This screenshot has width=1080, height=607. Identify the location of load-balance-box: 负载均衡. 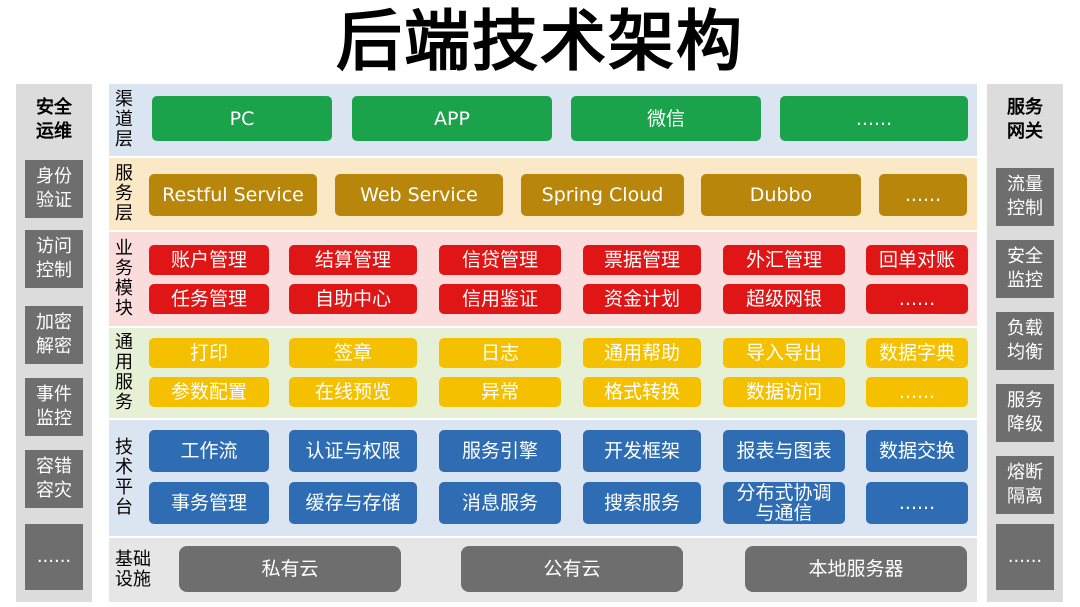
(1025, 341).